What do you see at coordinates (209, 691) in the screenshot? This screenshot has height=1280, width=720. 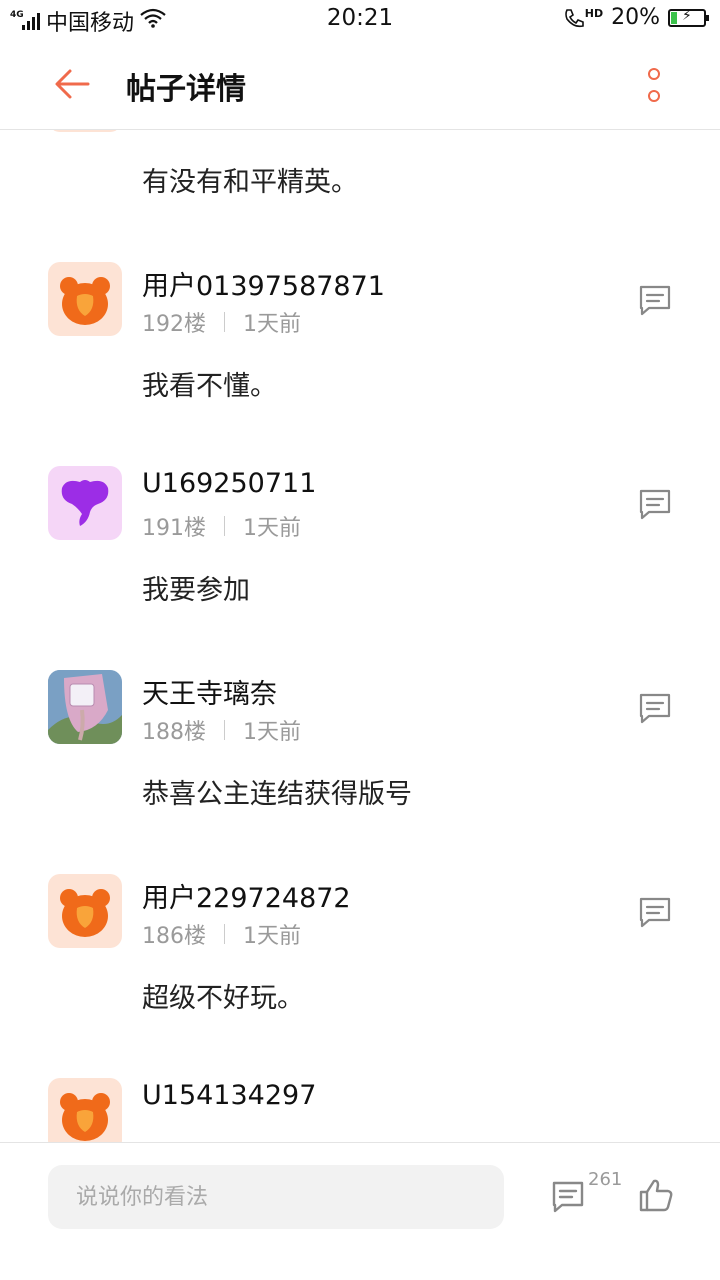 I see `username: 天王寺璃奈` at bounding box center [209, 691].